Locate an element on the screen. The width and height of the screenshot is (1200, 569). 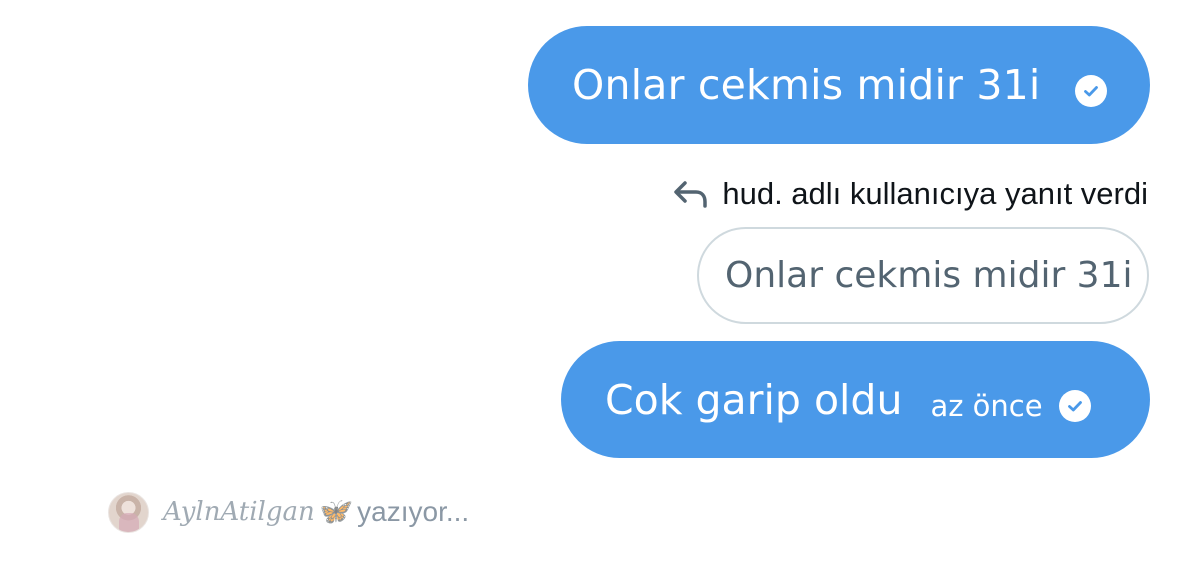
sent-message-bubble: Onlar cekmis midir 31i is located at coordinates (839, 85).